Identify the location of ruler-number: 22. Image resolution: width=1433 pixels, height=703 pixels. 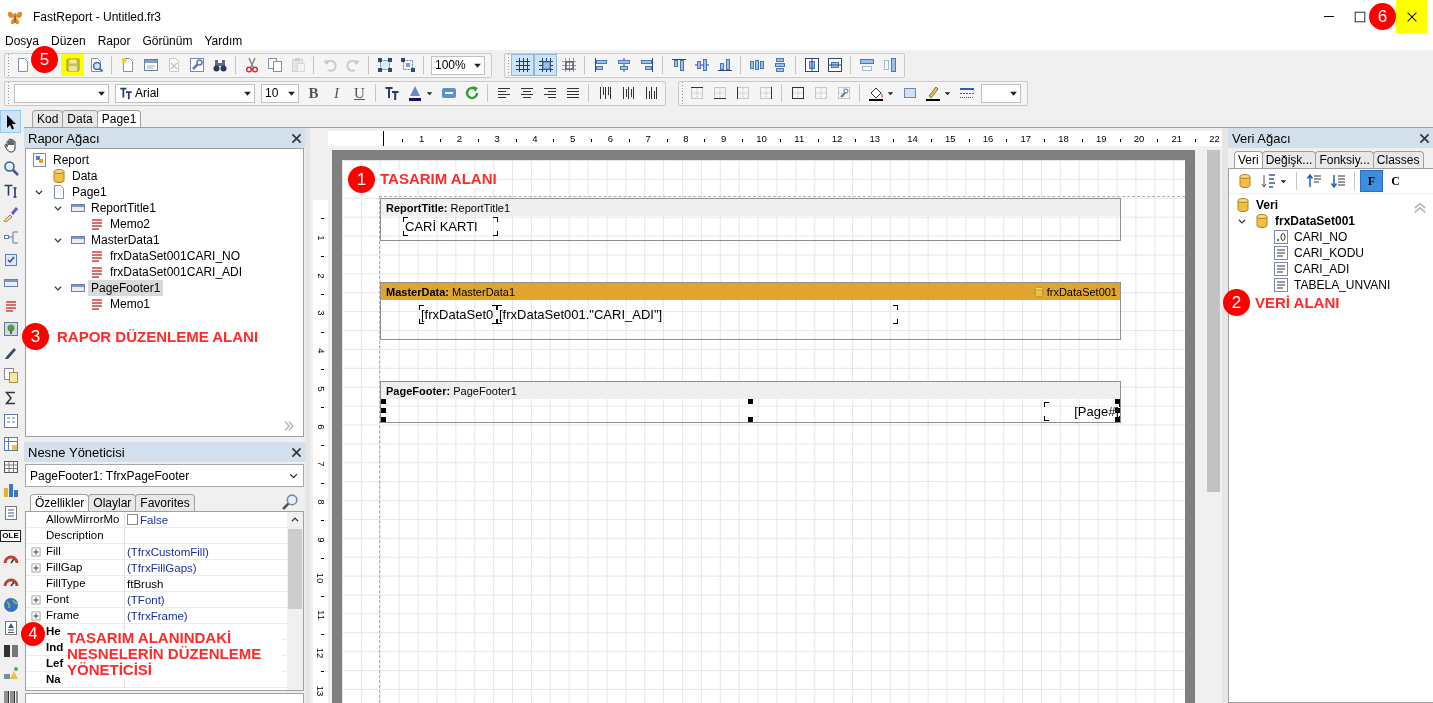
(1214, 139).